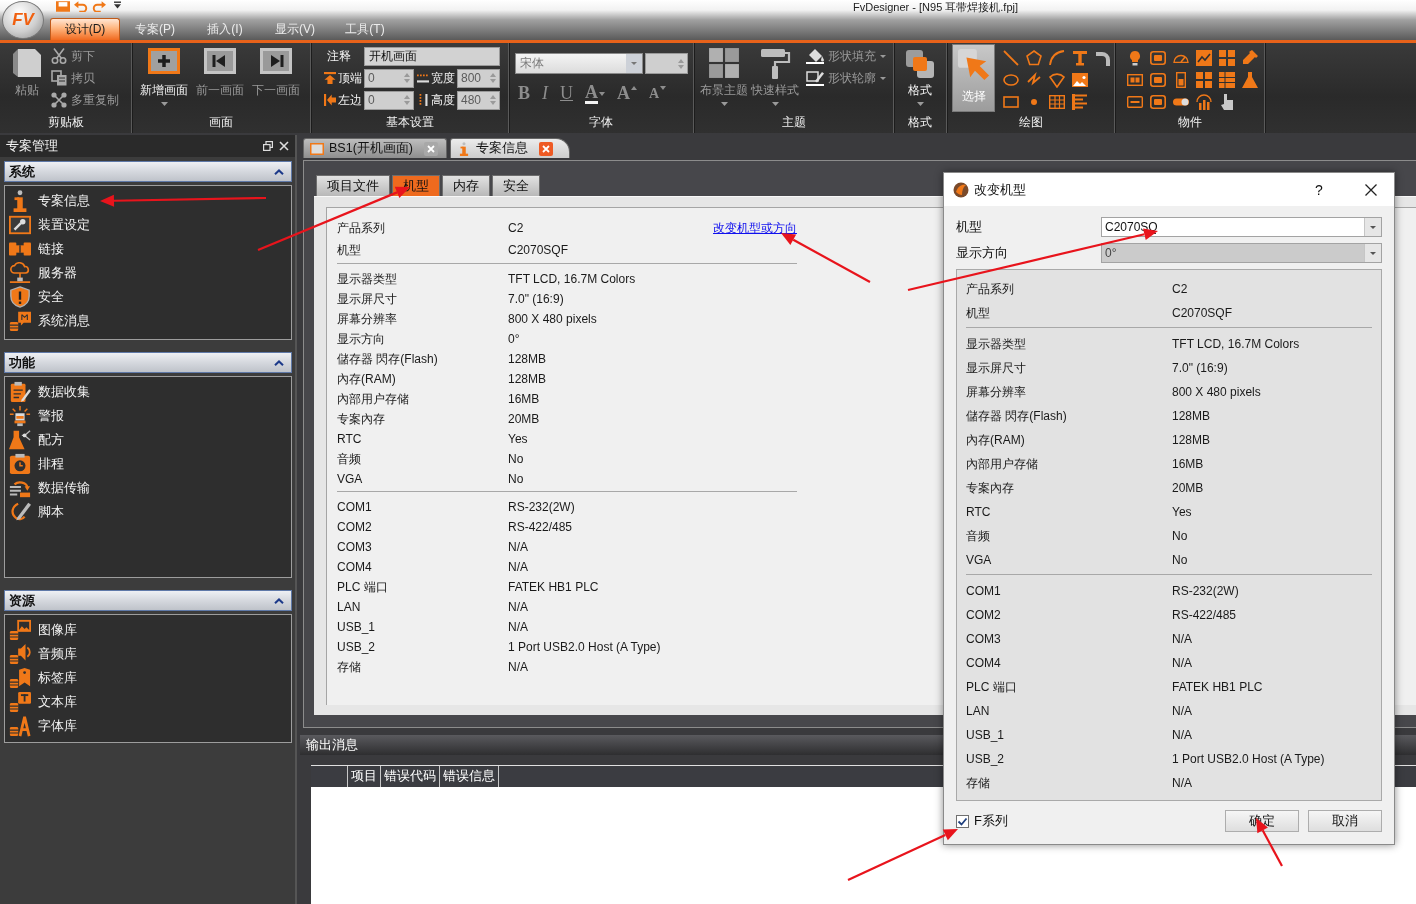 Image resolution: width=1416 pixels, height=904 pixels. Describe the element at coordinates (991, 821) in the screenshot. I see `checkbox-label: F系列` at that location.